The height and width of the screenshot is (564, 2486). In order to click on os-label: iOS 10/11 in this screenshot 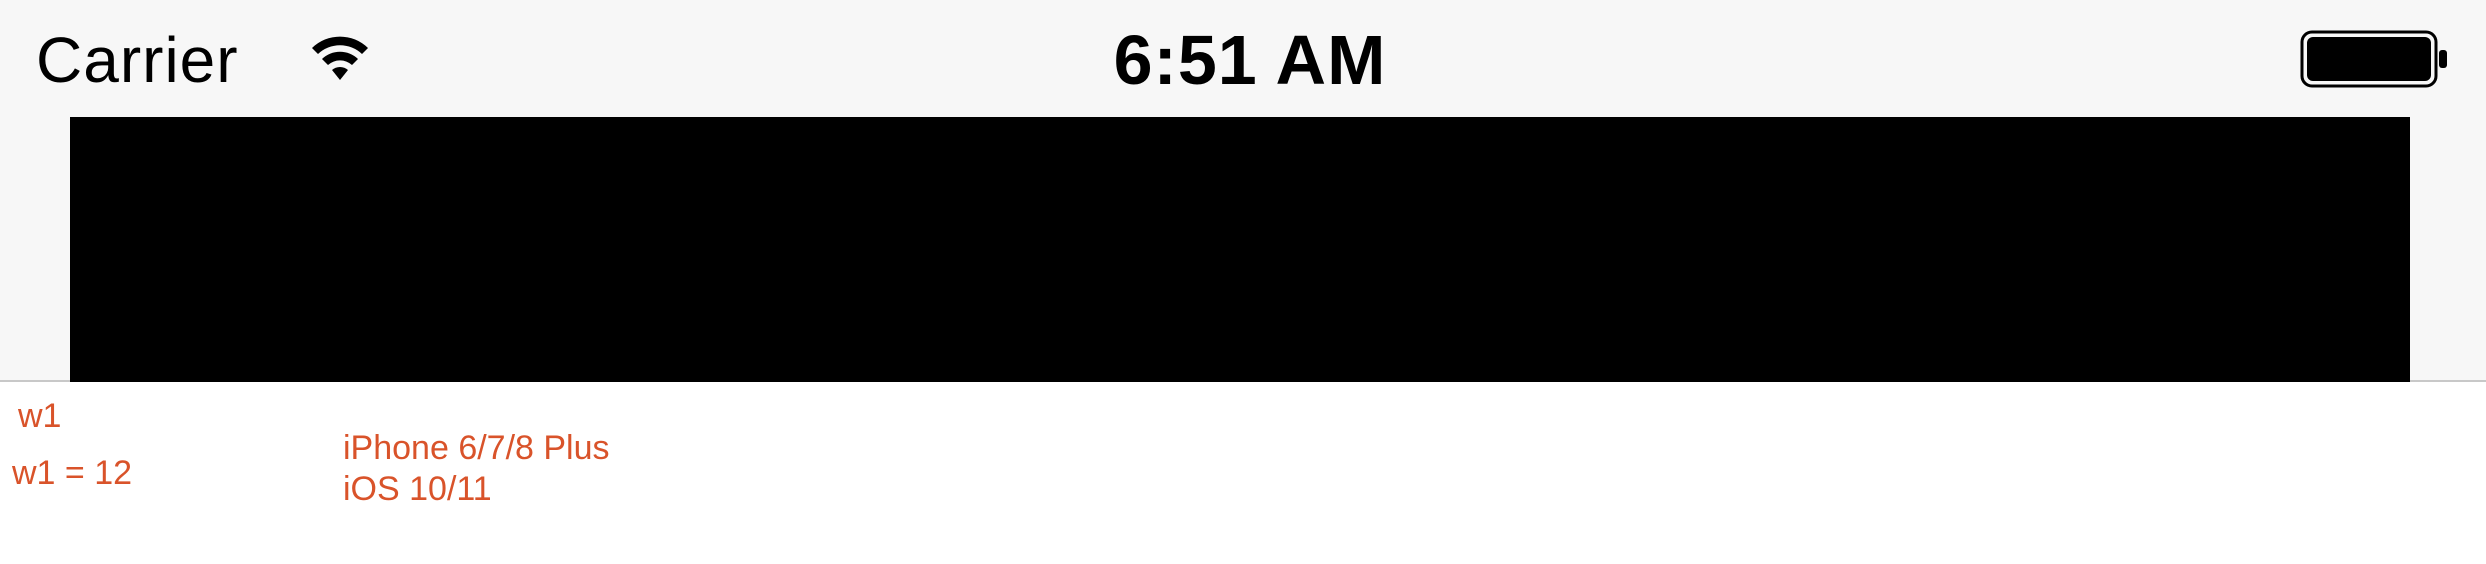, I will do `click(417, 489)`.